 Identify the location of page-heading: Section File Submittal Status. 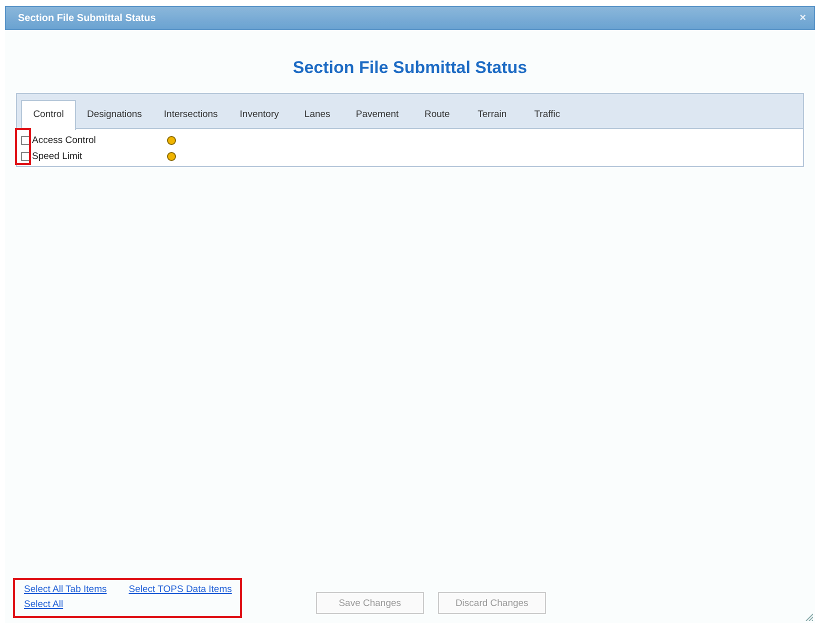
(410, 68).